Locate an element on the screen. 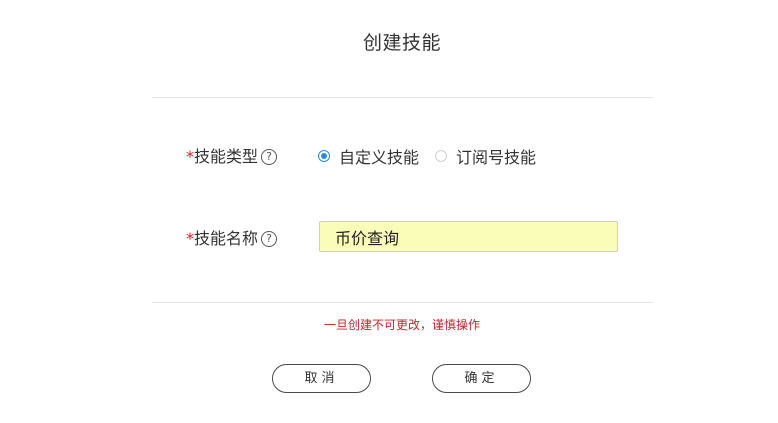 The width and height of the screenshot is (778, 423). skill-name-label-text: 技能名称 is located at coordinates (226, 238).